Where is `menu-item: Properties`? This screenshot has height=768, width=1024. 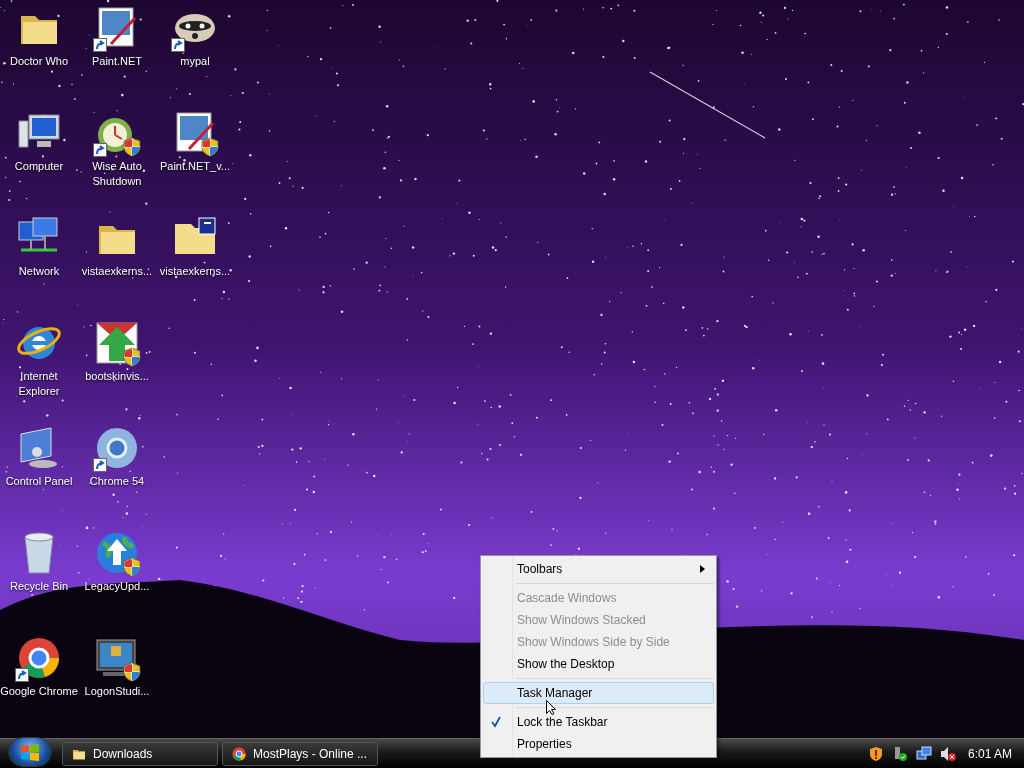 menu-item: Properties is located at coordinates (598, 744).